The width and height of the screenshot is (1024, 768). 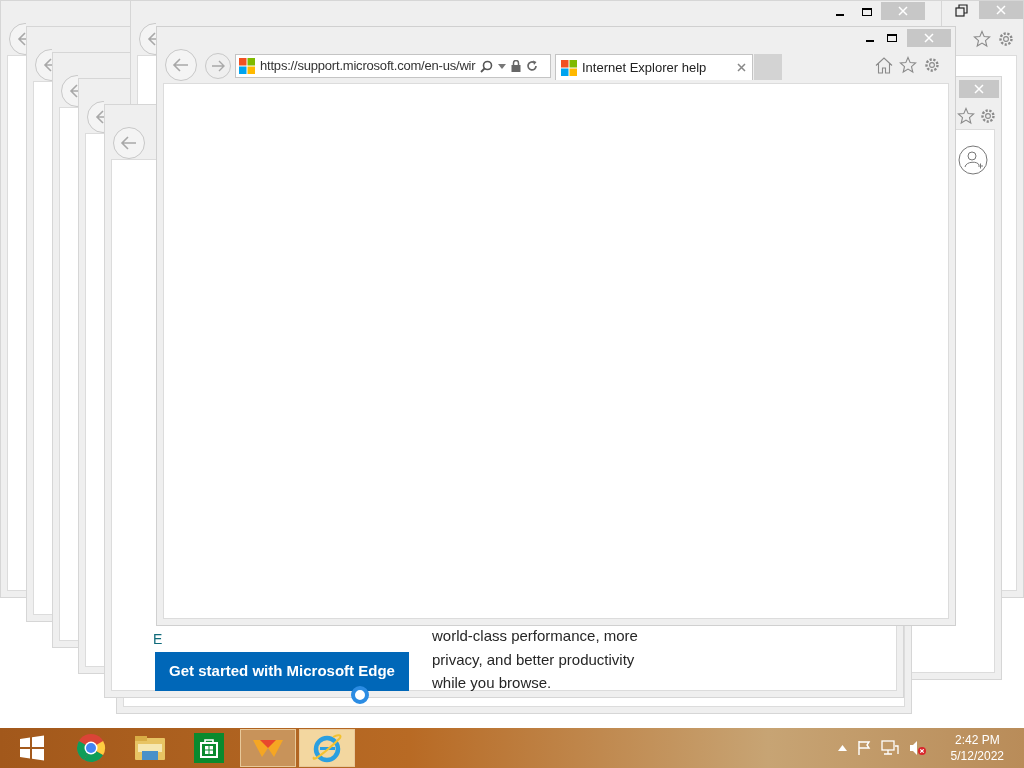 I want to click on flag-icon, so click(x=863, y=748).